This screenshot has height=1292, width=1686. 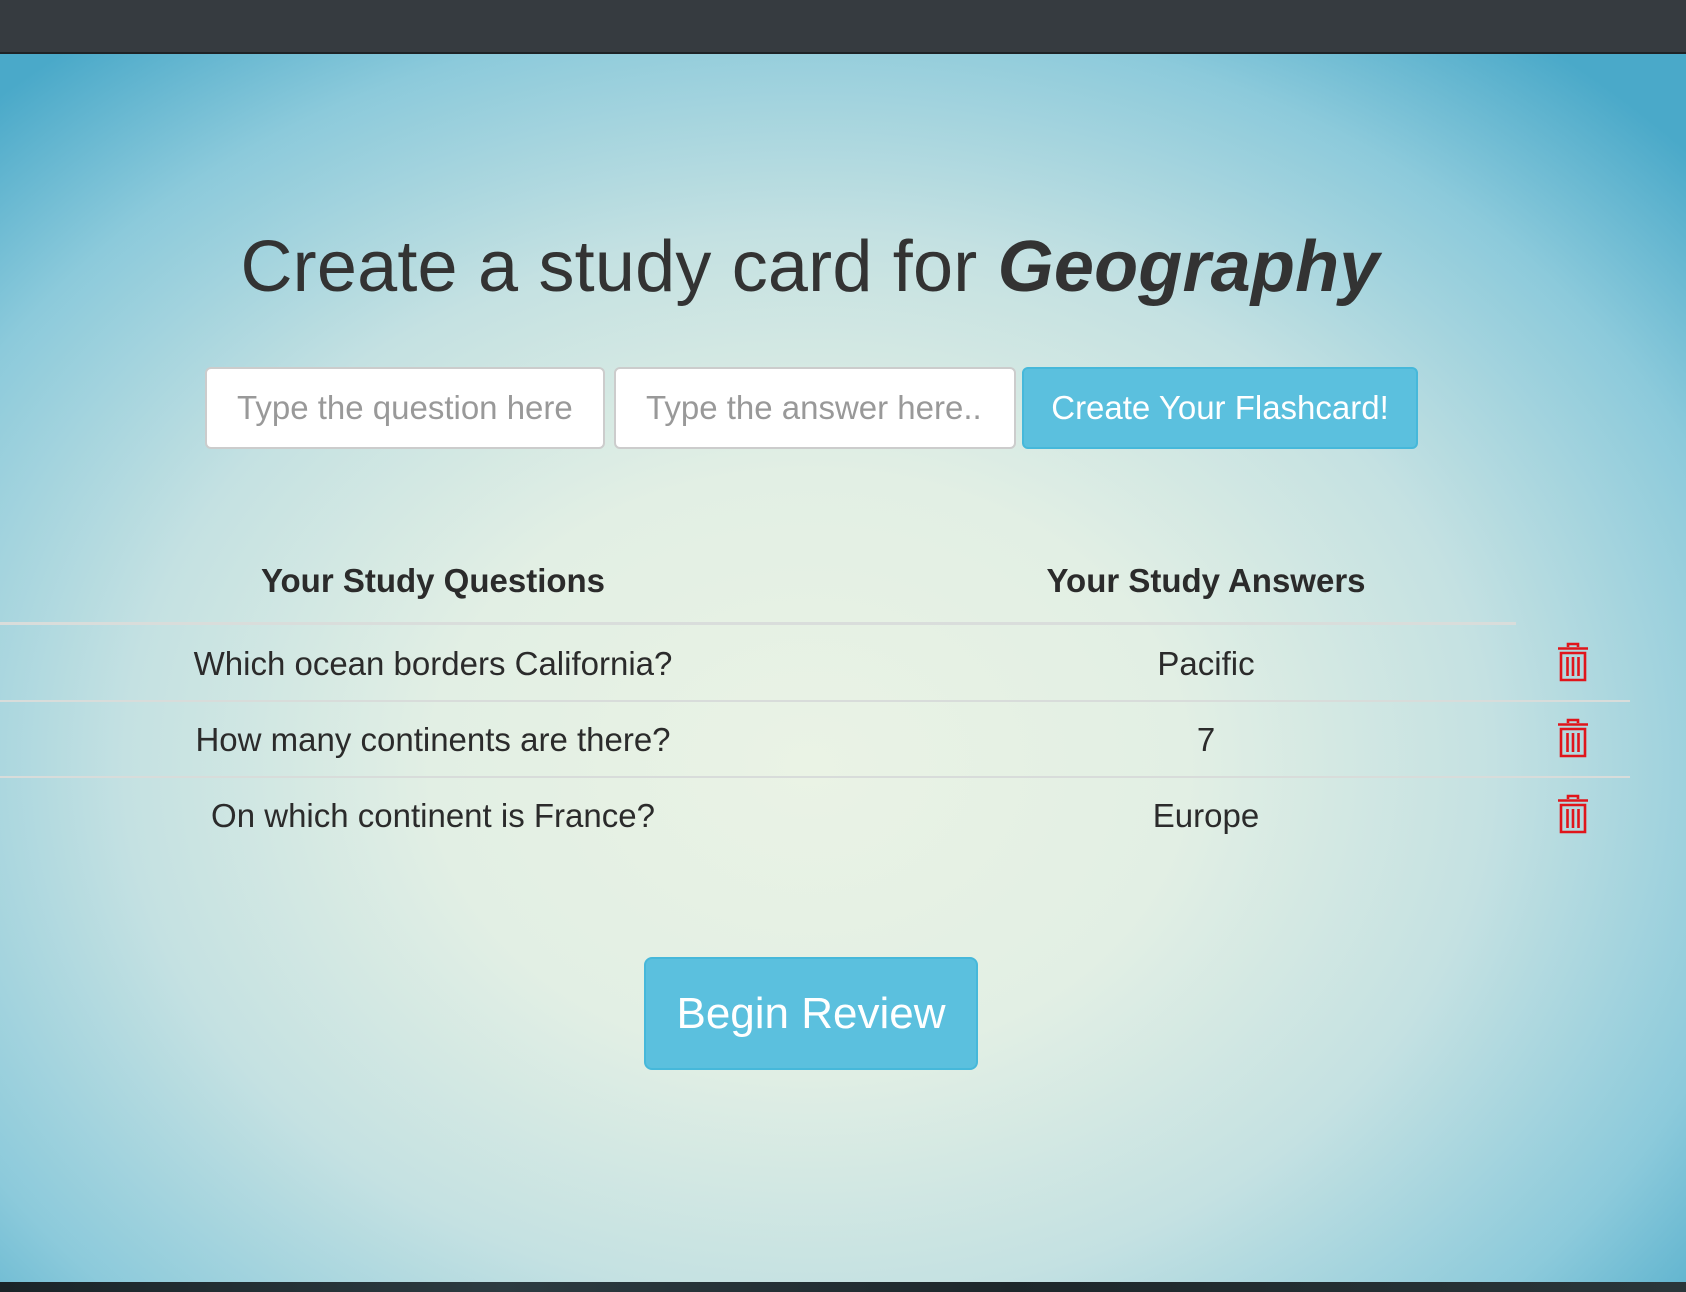 I want to click on answer-cell: 7, so click(x=1206, y=739).